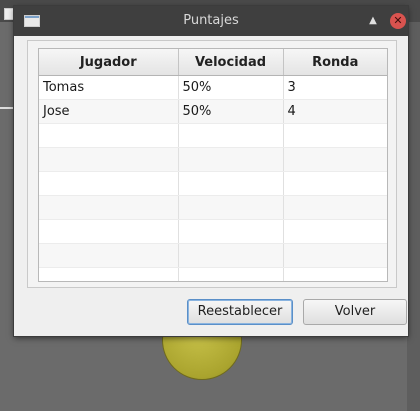 Image resolution: width=420 pixels, height=411 pixels. Describe the element at coordinates (355, 312) in the screenshot. I see `back-button: Volver` at that location.